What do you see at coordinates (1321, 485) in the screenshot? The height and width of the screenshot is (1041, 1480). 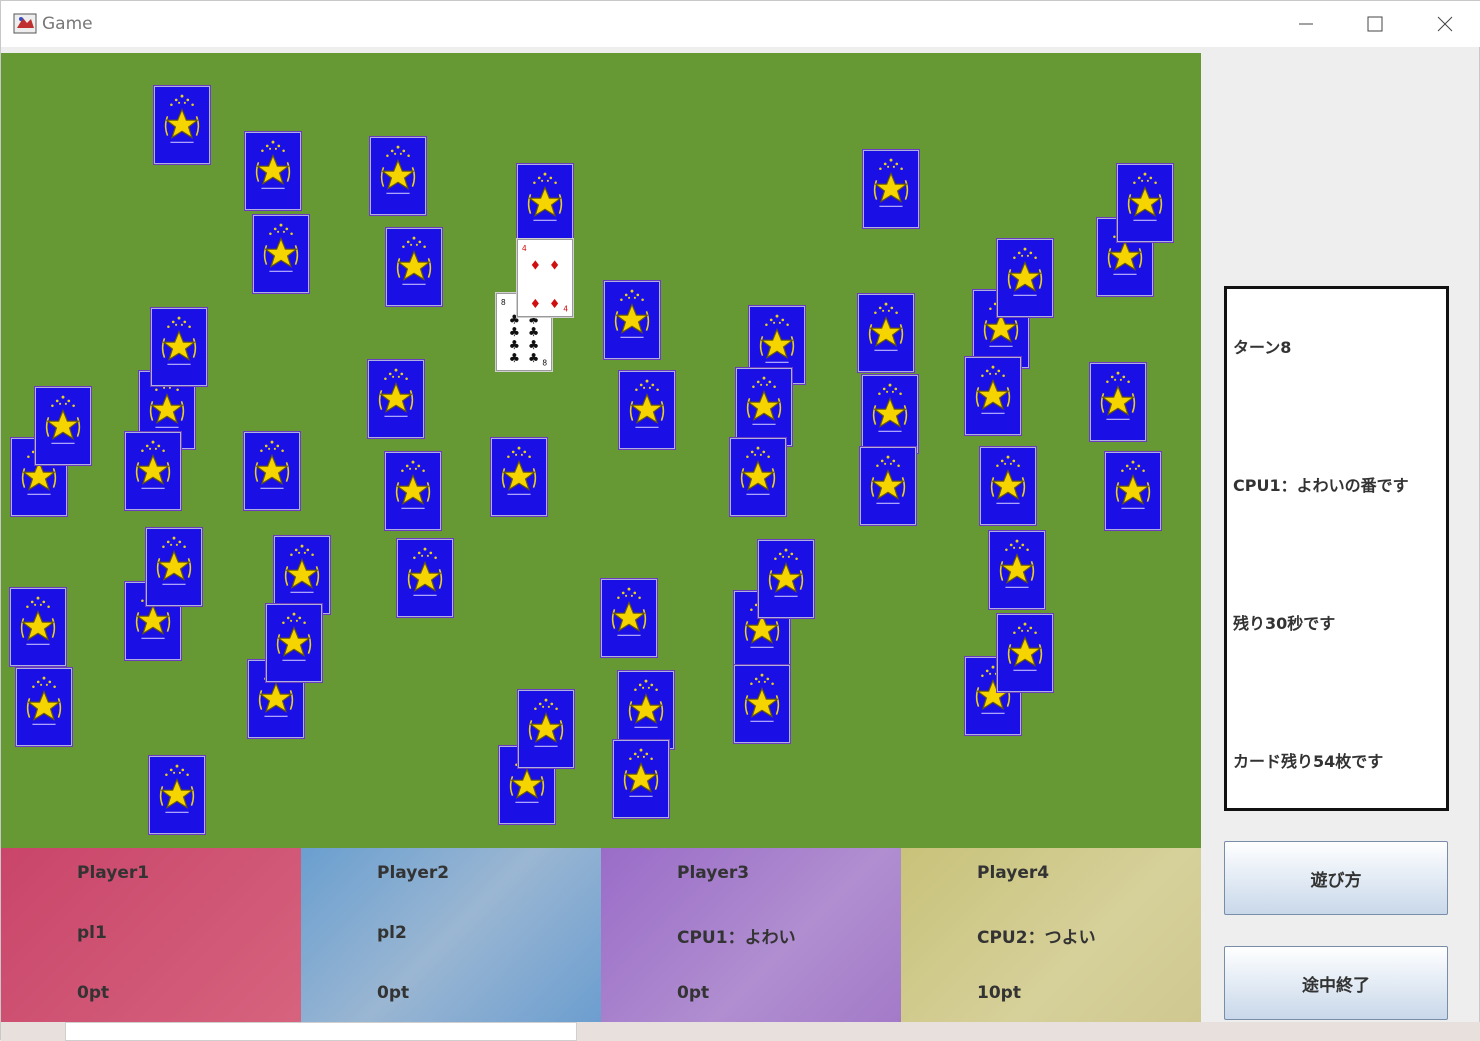 I see `current-player-label: CPU1：よわいの番です` at bounding box center [1321, 485].